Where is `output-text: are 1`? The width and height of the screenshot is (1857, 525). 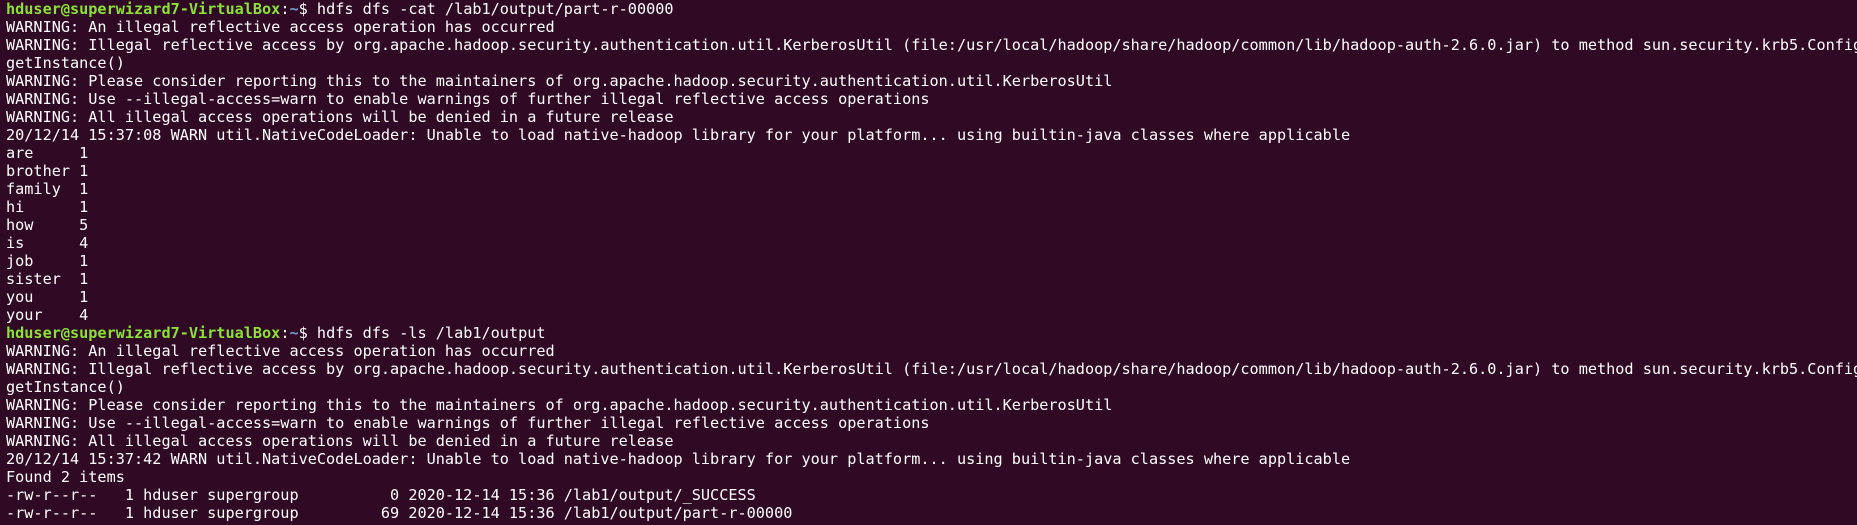
output-text: are 1 is located at coordinates (47, 153).